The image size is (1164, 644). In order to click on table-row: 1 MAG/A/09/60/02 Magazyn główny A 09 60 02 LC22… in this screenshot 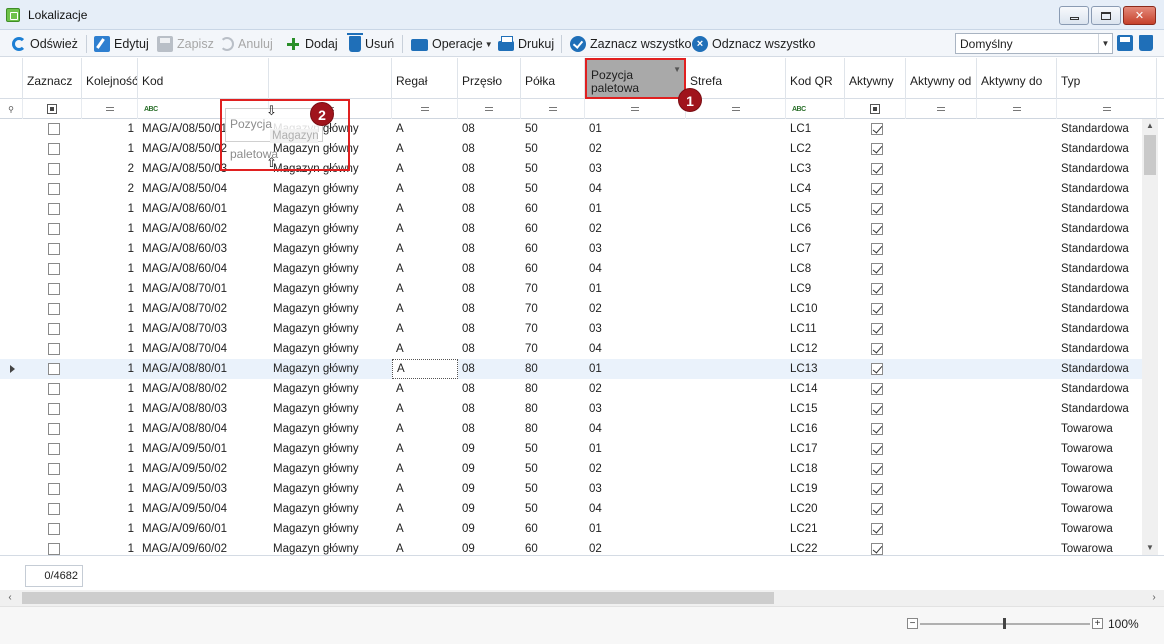, I will do `click(571, 547)`.